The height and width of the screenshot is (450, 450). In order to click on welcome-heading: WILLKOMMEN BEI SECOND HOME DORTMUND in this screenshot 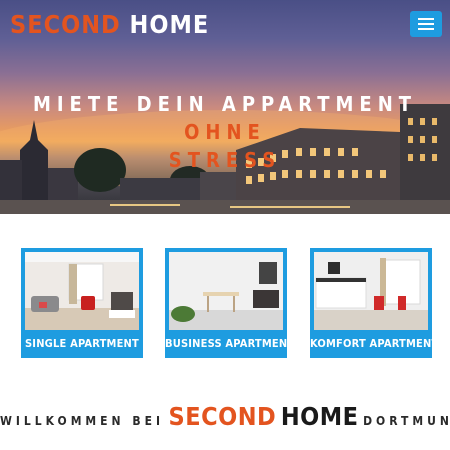, I will do `click(225, 416)`.